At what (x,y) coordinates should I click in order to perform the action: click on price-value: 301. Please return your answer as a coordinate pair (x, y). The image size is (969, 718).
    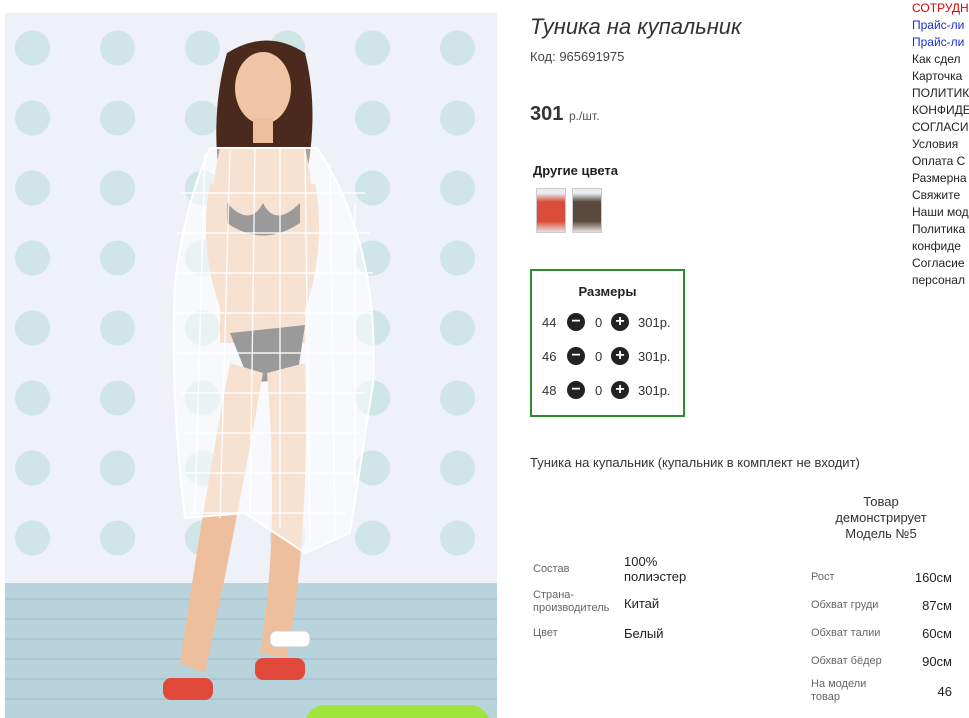
    Looking at the image, I should click on (547, 114).